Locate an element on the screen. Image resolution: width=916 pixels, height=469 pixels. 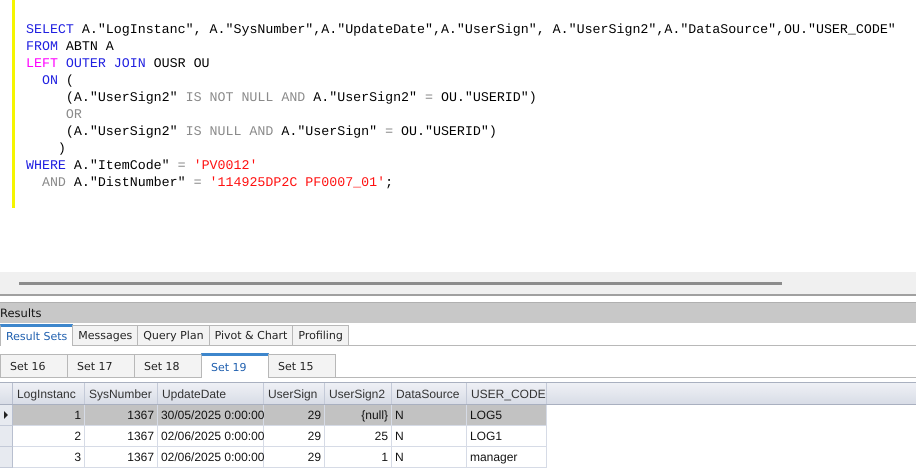
current-row-icon is located at coordinates (6, 415).